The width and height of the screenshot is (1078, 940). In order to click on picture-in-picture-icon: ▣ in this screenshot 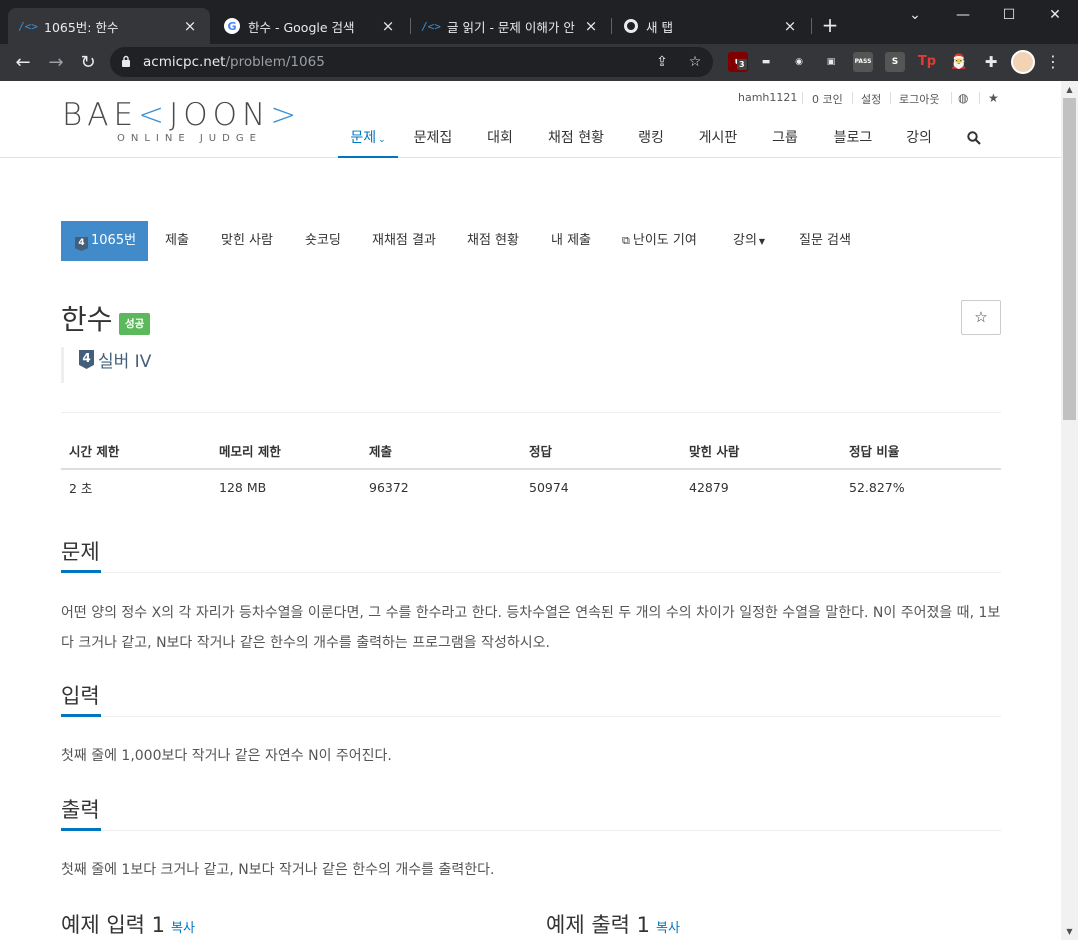, I will do `click(831, 62)`.